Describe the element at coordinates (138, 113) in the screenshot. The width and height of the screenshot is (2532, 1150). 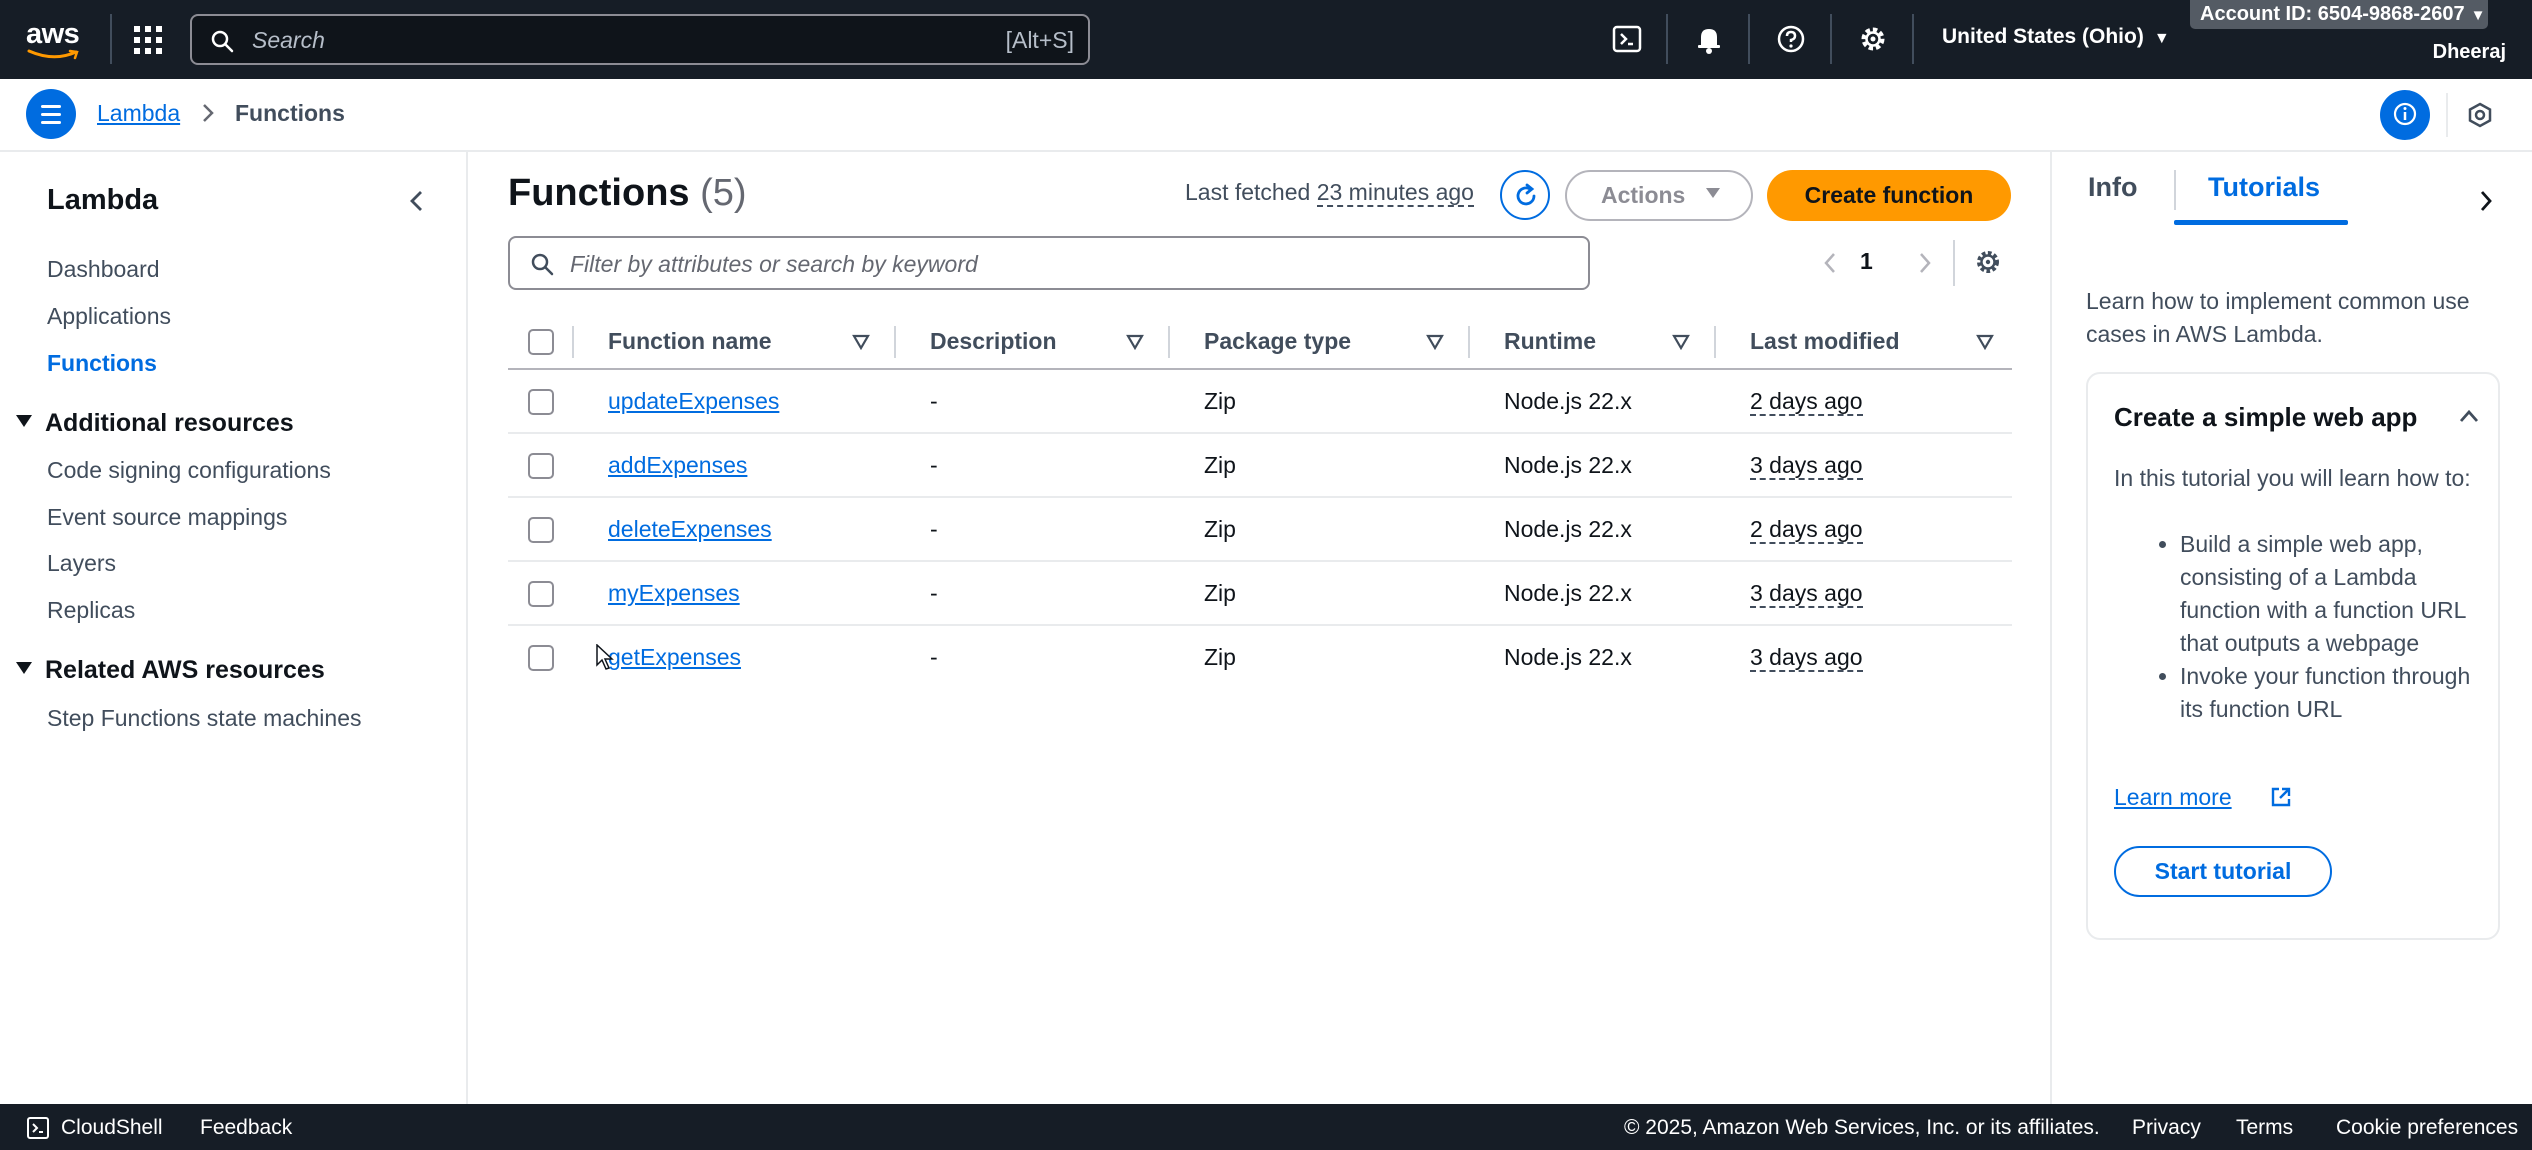
I see `breadcrumb-lambda-link: Lambda` at that location.